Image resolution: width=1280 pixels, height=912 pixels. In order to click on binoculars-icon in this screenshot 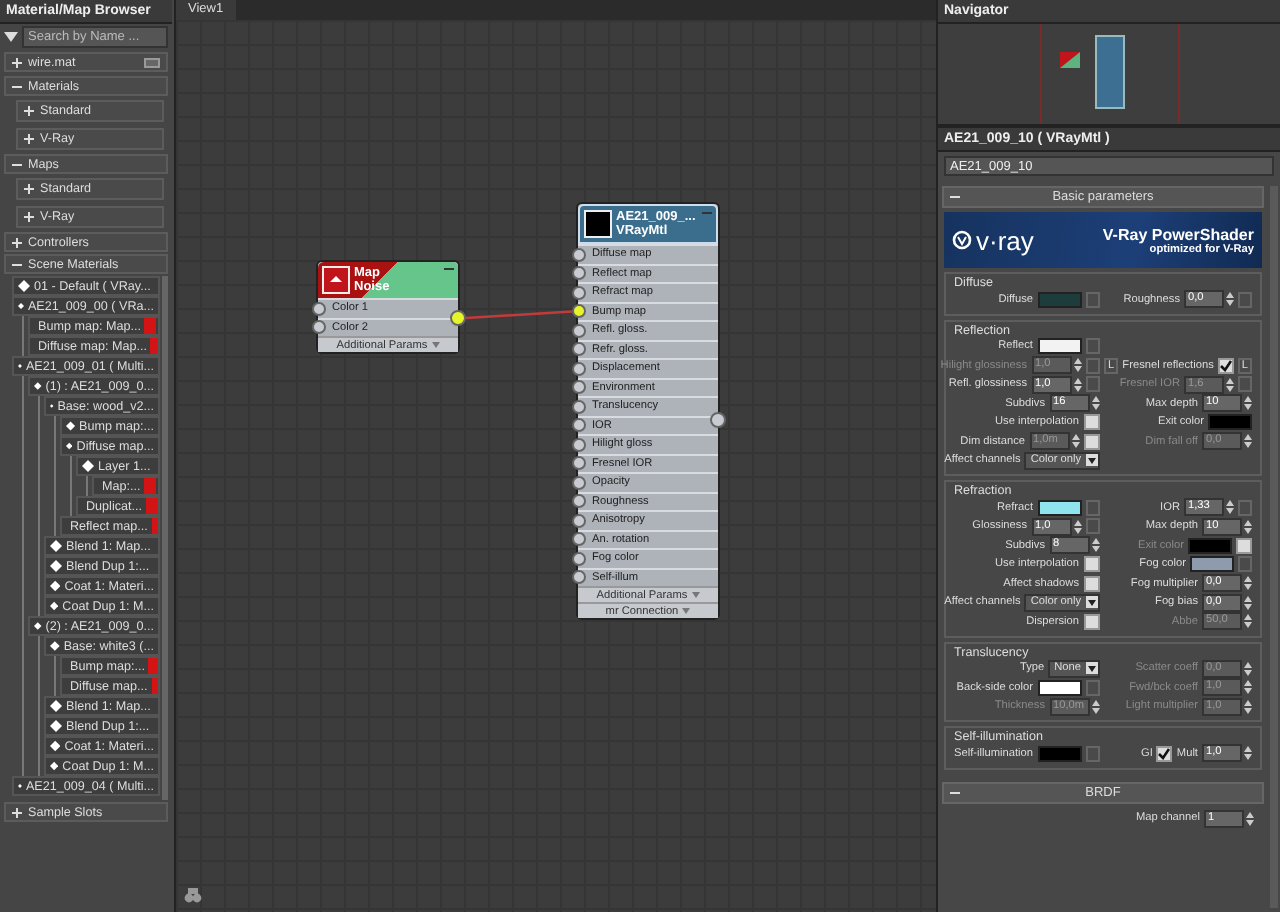, I will do `click(193, 896)`.